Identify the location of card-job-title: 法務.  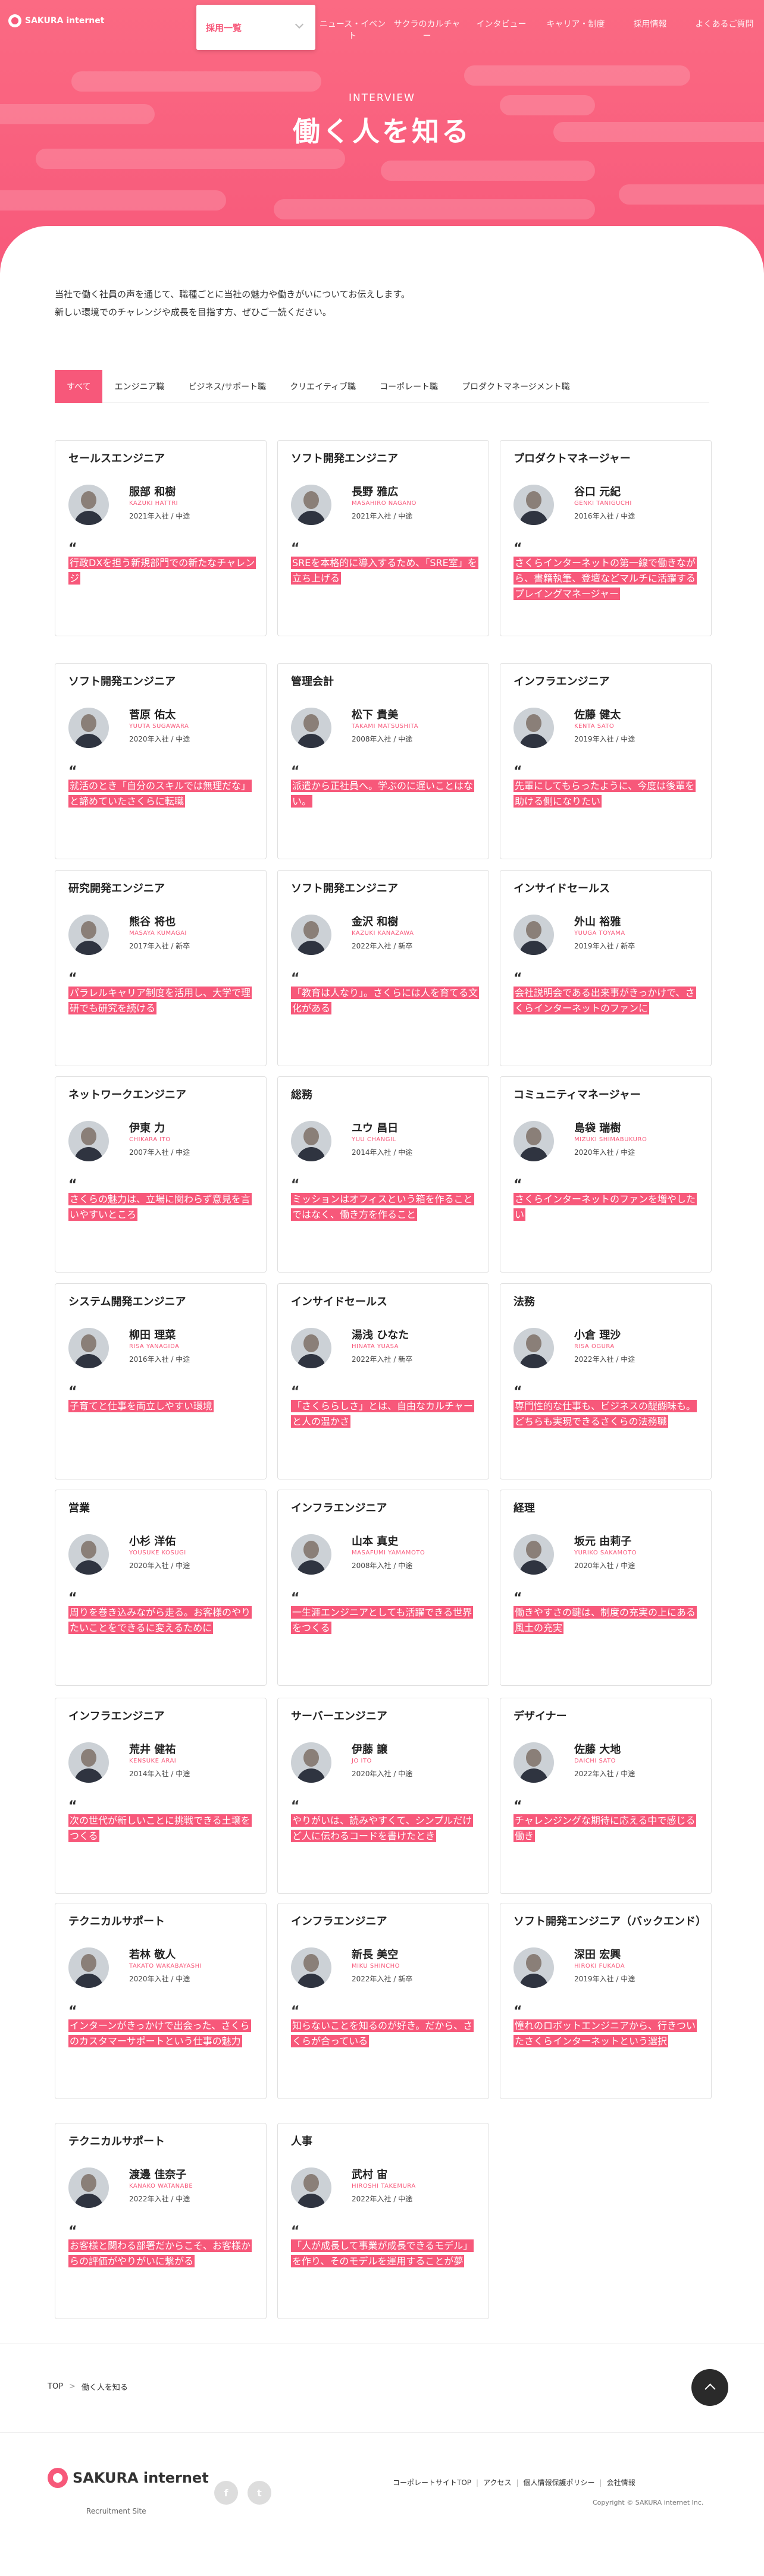
(524, 1302).